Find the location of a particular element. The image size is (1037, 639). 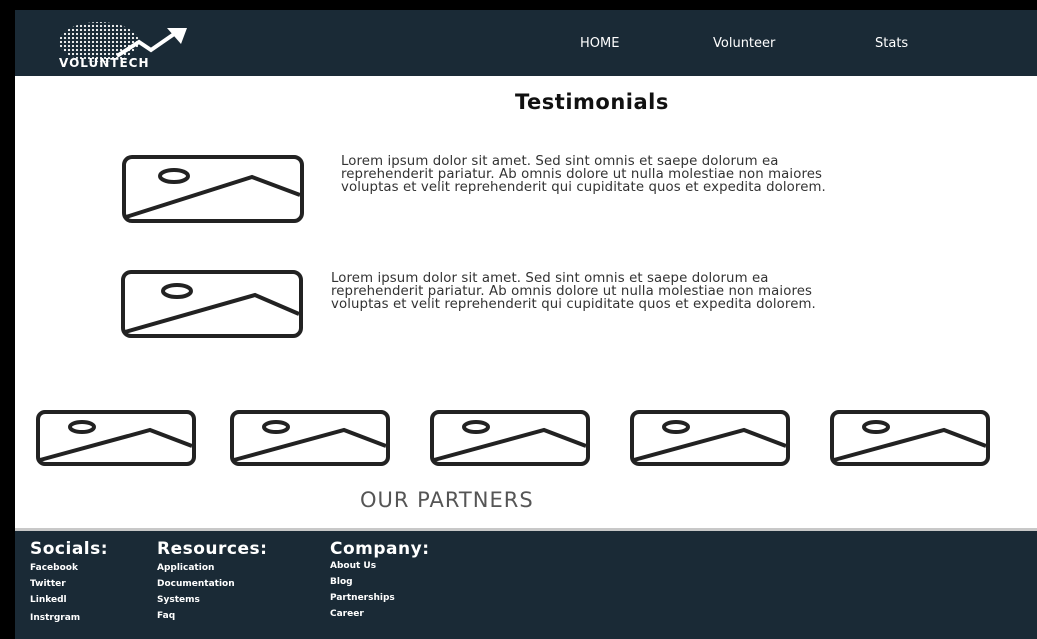

footer-link-instagram: Instrgram is located at coordinates (55, 618).